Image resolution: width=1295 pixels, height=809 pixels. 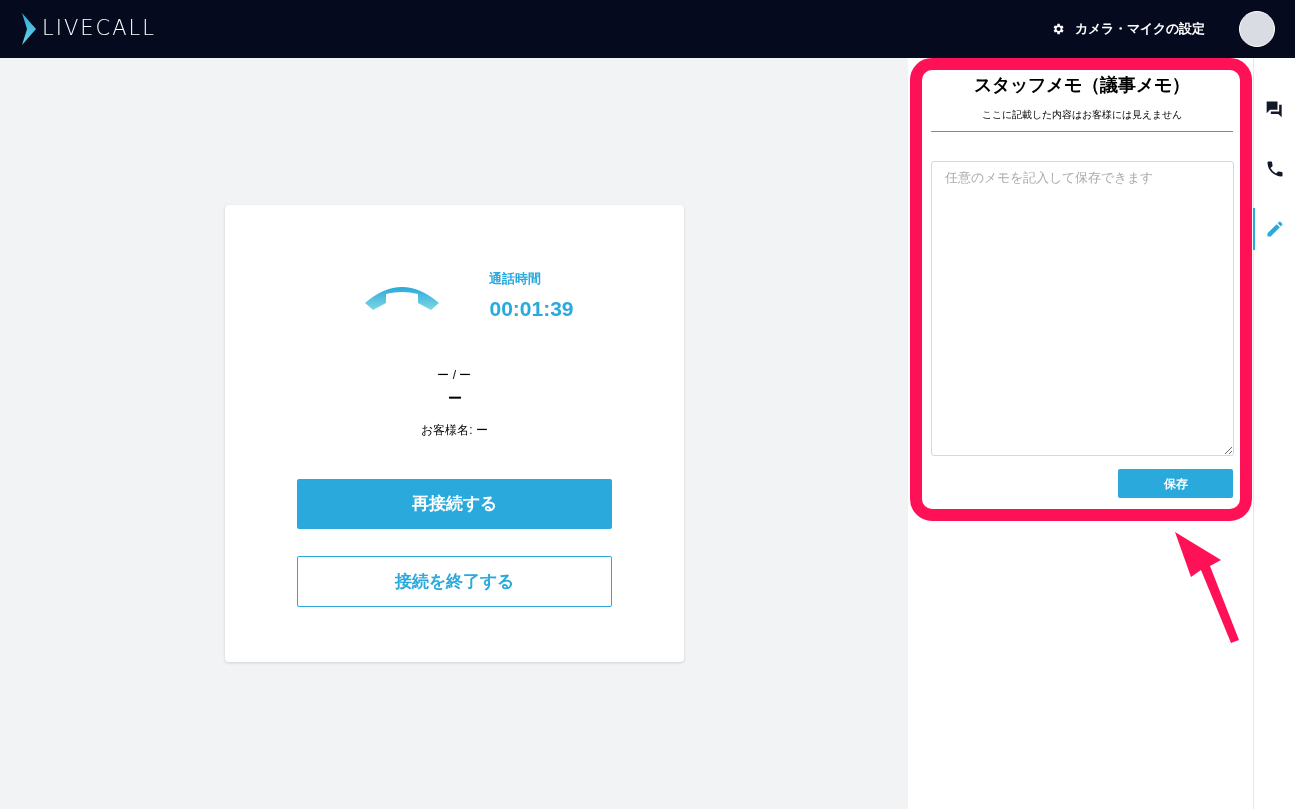 I want to click on user-avatar, so click(x=1257, y=29).